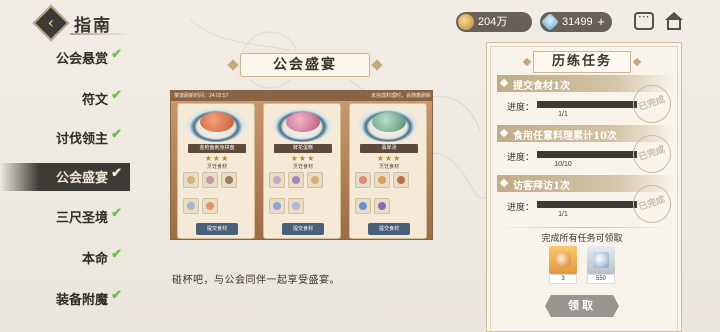 The height and width of the screenshot is (332, 720). What do you see at coordinates (81, 139) in the screenshot?
I see `sidebar-item-label: 讨伐领主` at bounding box center [81, 139].